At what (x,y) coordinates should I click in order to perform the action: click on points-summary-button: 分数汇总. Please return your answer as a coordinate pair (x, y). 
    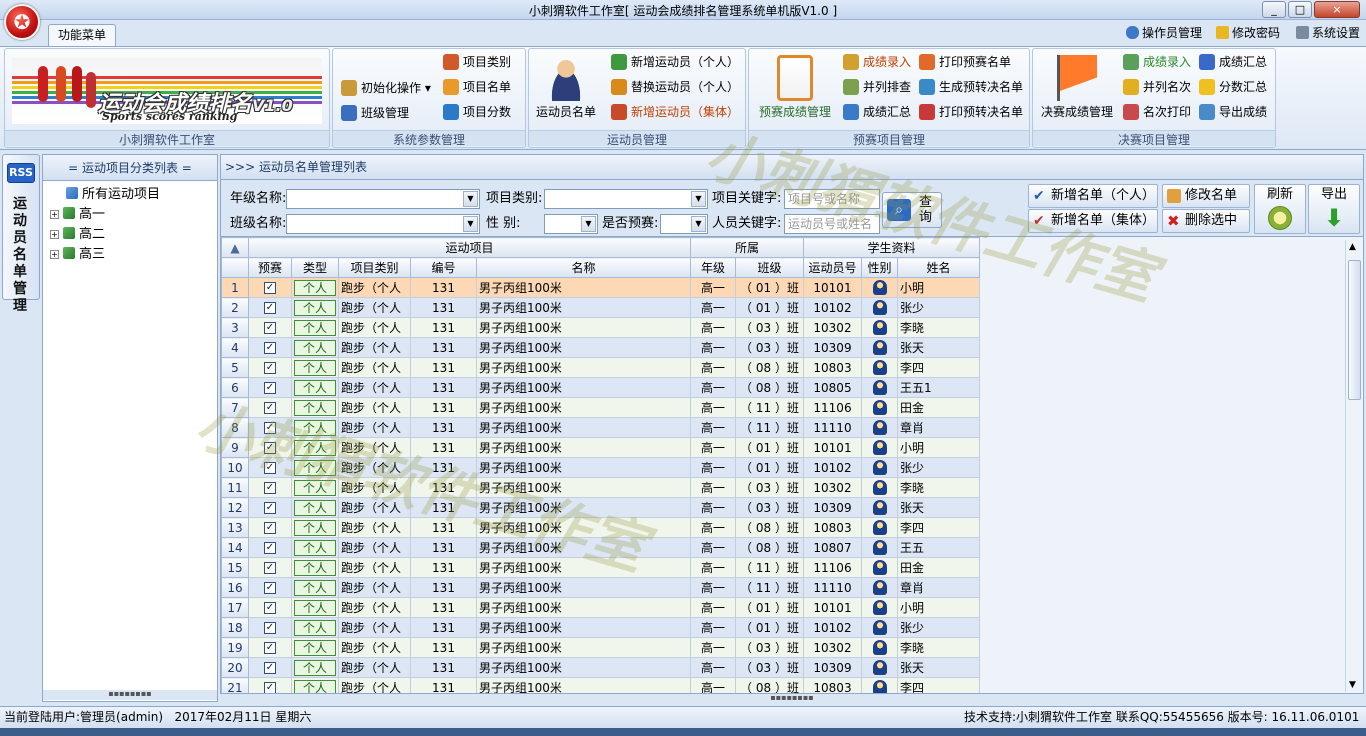
    Looking at the image, I should click on (1232, 87).